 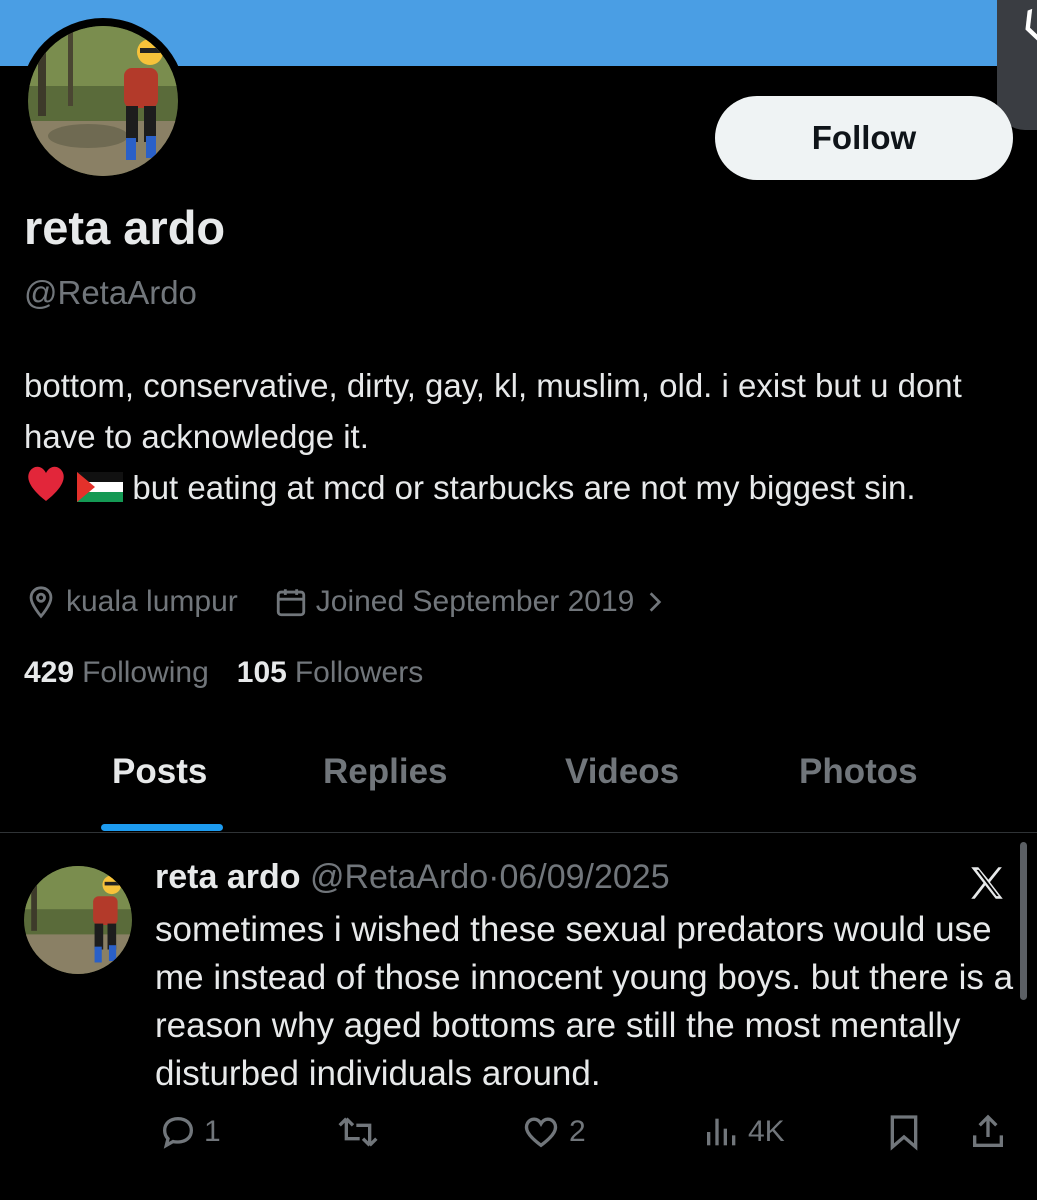 I want to click on reply-count: 1, so click(x=212, y=1131).